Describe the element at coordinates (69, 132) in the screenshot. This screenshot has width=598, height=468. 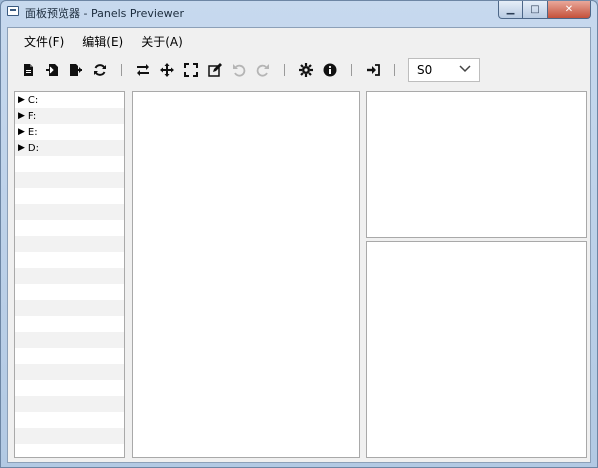
I see `tree-item-drive: ▶ E:` at that location.